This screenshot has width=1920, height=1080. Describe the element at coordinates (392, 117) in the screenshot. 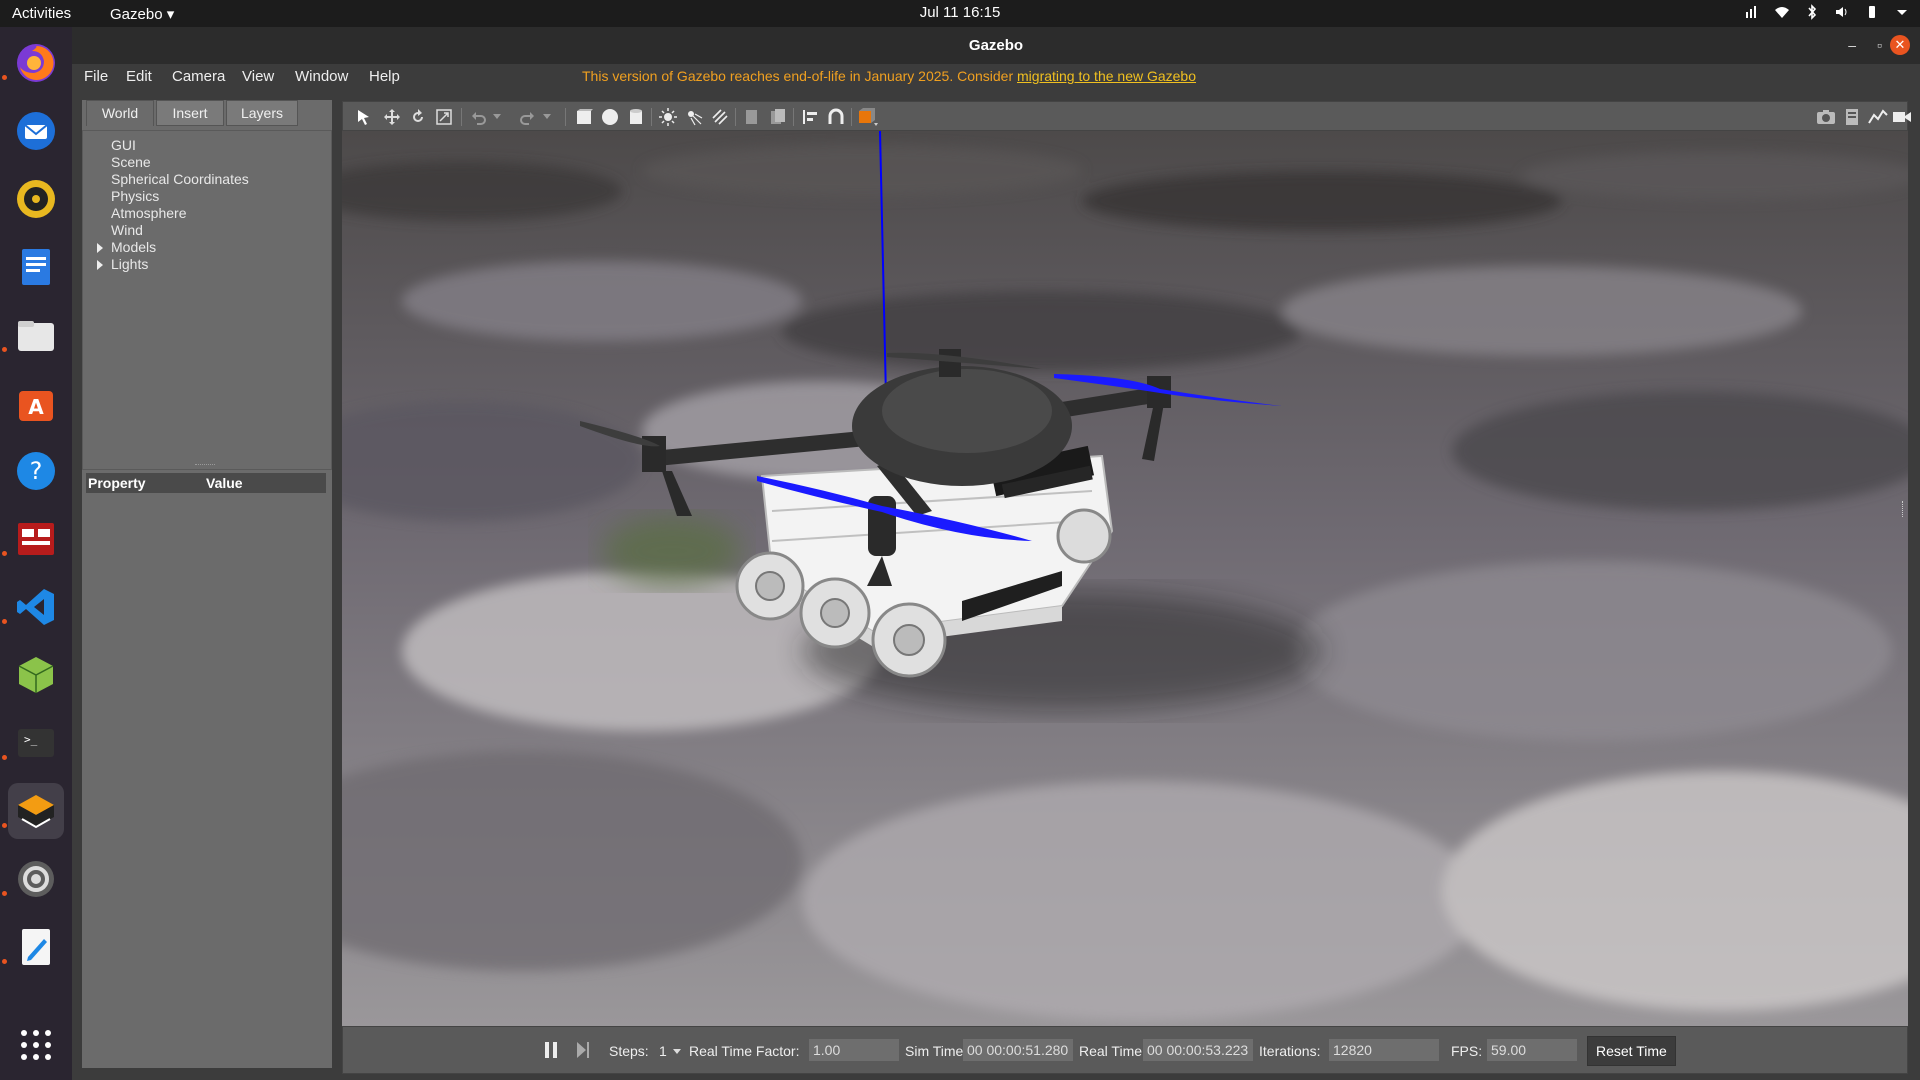

I see `translate-mode-icon` at that location.